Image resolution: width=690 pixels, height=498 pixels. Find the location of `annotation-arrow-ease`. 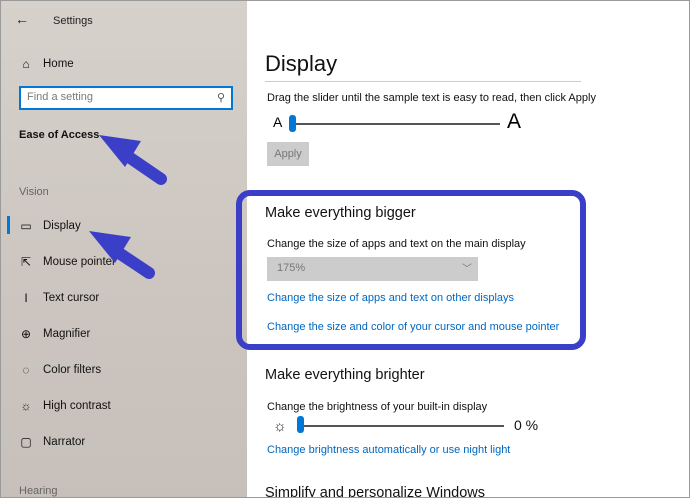

annotation-arrow-ease is located at coordinates (133, 160).